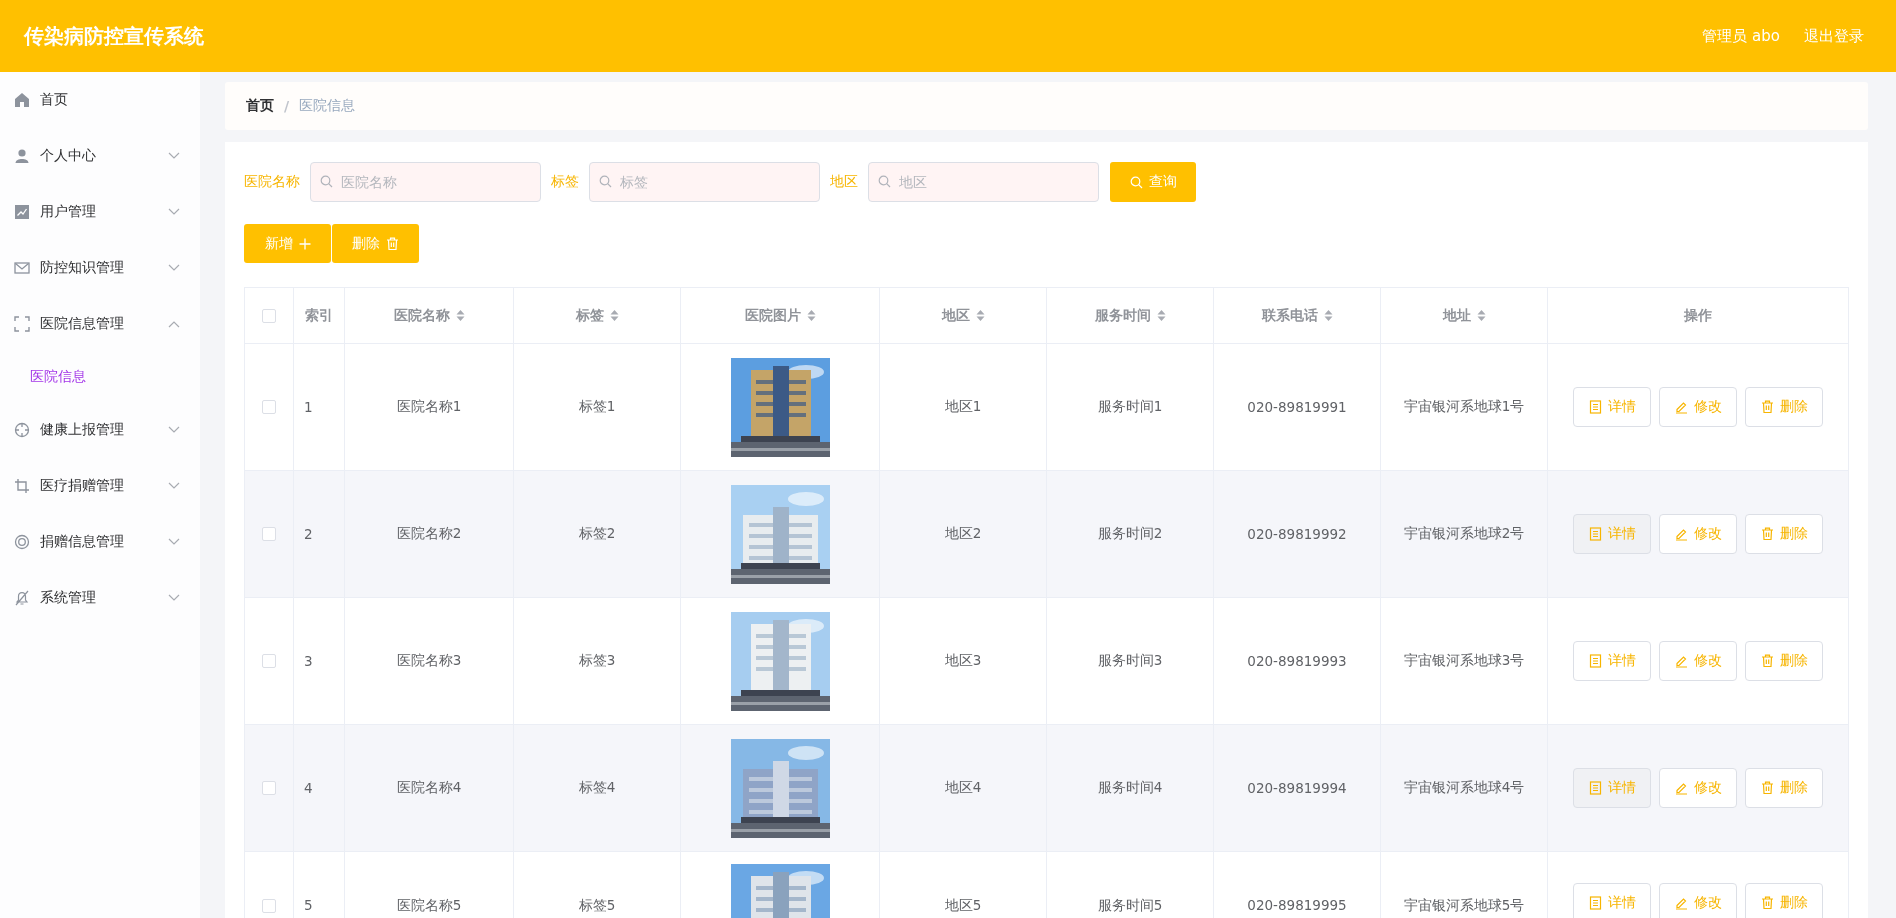 The width and height of the screenshot is (1896, 918). I want to click on mail-icon, so click(22, 268).